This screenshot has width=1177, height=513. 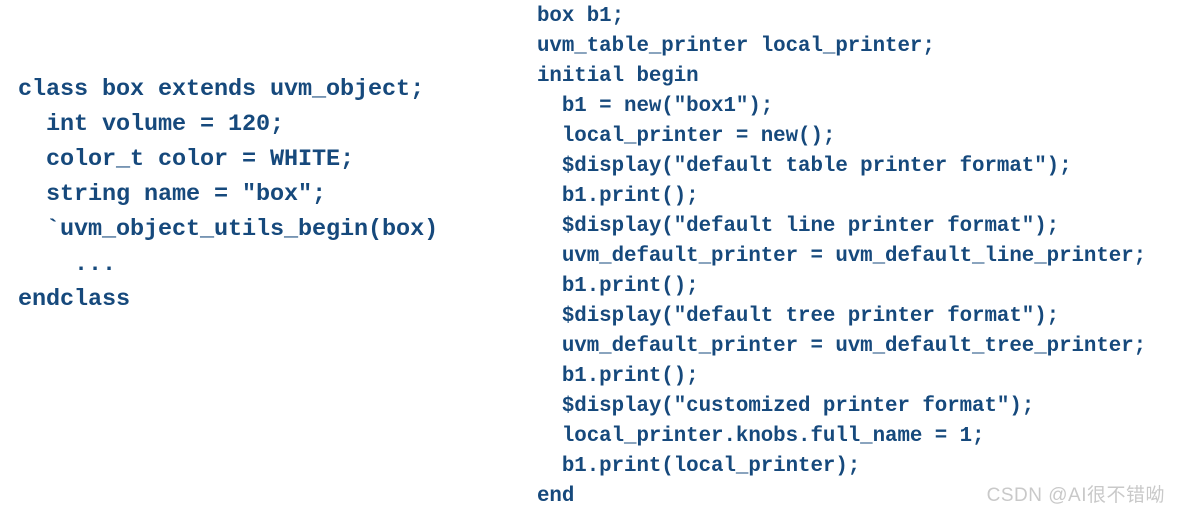 What do you see at coordinates (798, 316) in the screenshot?
I see `code-line: $display("default tree printer format");` at bounding box center [798, 316].